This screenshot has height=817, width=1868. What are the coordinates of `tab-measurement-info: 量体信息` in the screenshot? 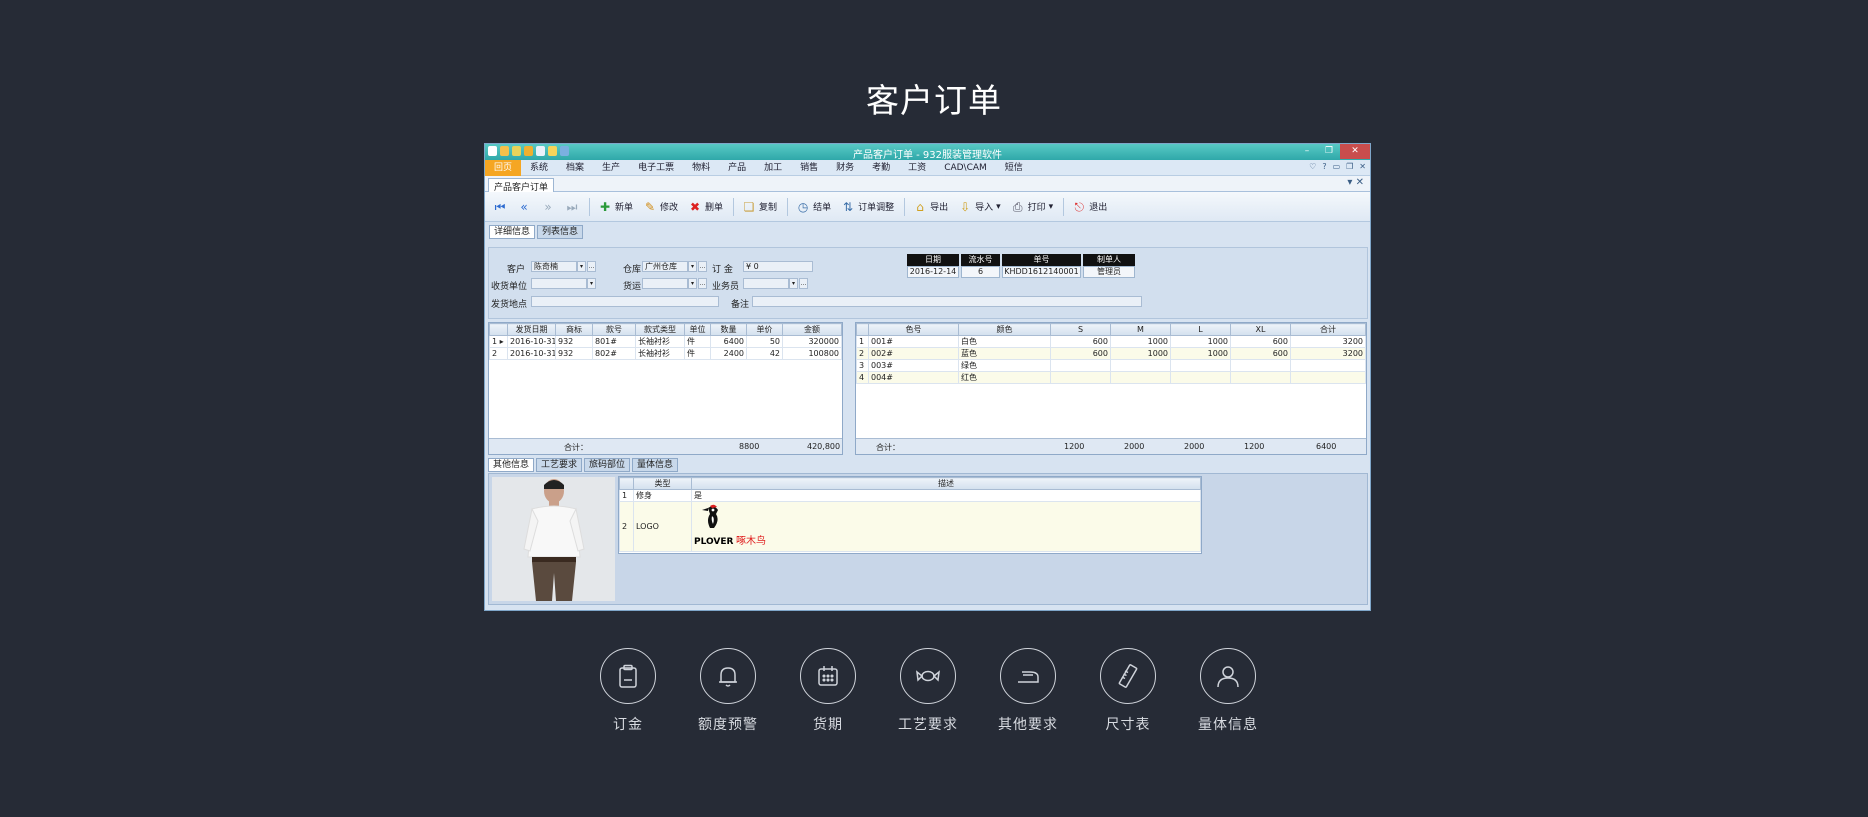 It's located at (655, 465).